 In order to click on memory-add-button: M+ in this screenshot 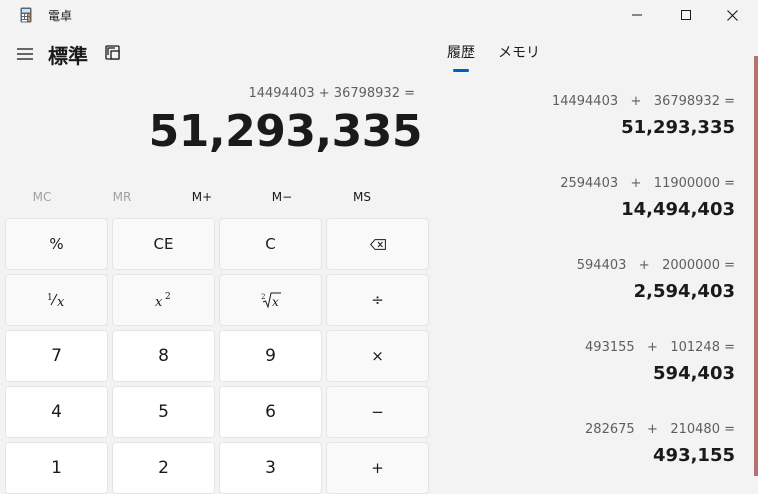, I will do `click(202, 197)`.